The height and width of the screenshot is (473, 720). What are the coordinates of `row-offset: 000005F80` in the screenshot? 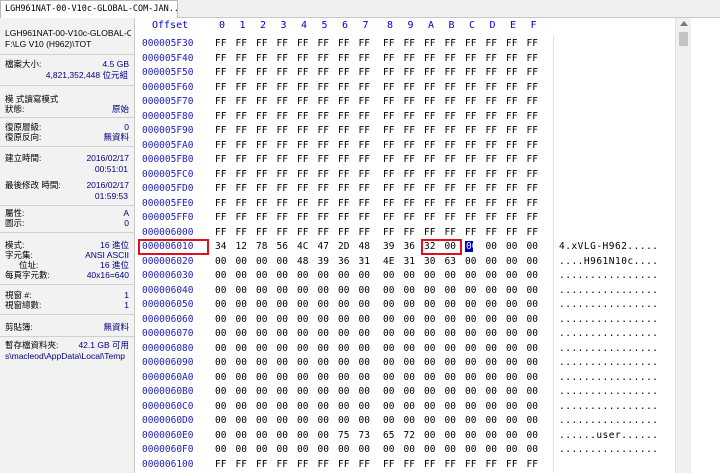 It's located at (167, 116).